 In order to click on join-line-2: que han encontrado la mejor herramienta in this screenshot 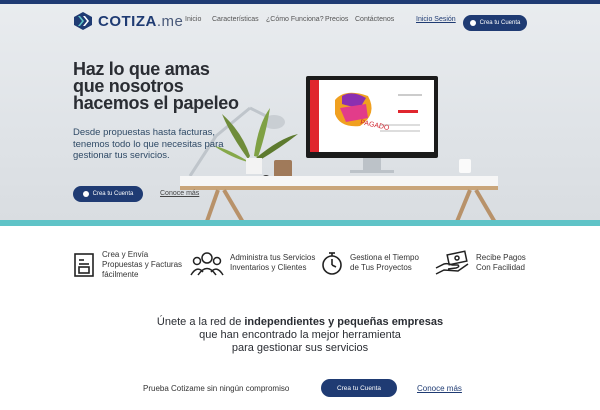, I will do `click(300, 335)`.